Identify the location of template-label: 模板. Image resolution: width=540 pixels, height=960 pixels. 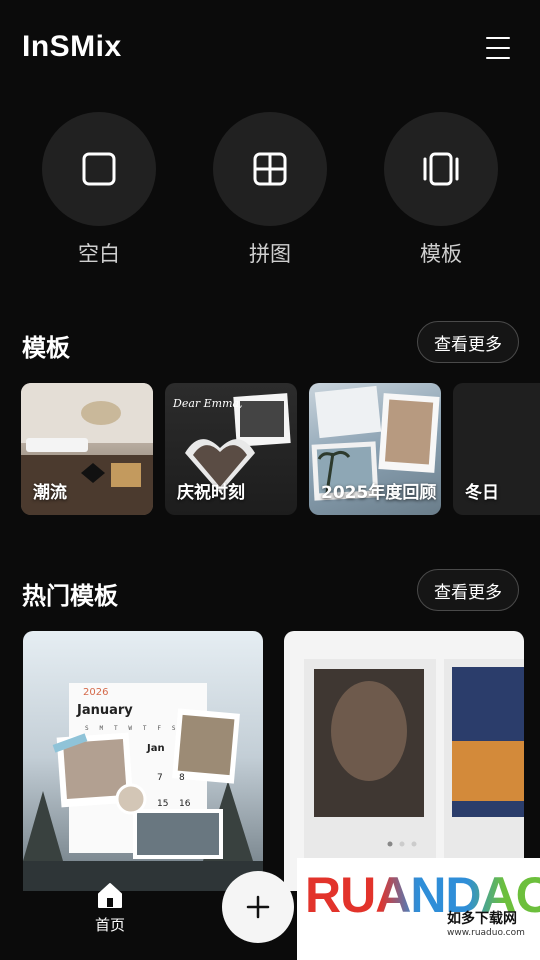
(441, 254).